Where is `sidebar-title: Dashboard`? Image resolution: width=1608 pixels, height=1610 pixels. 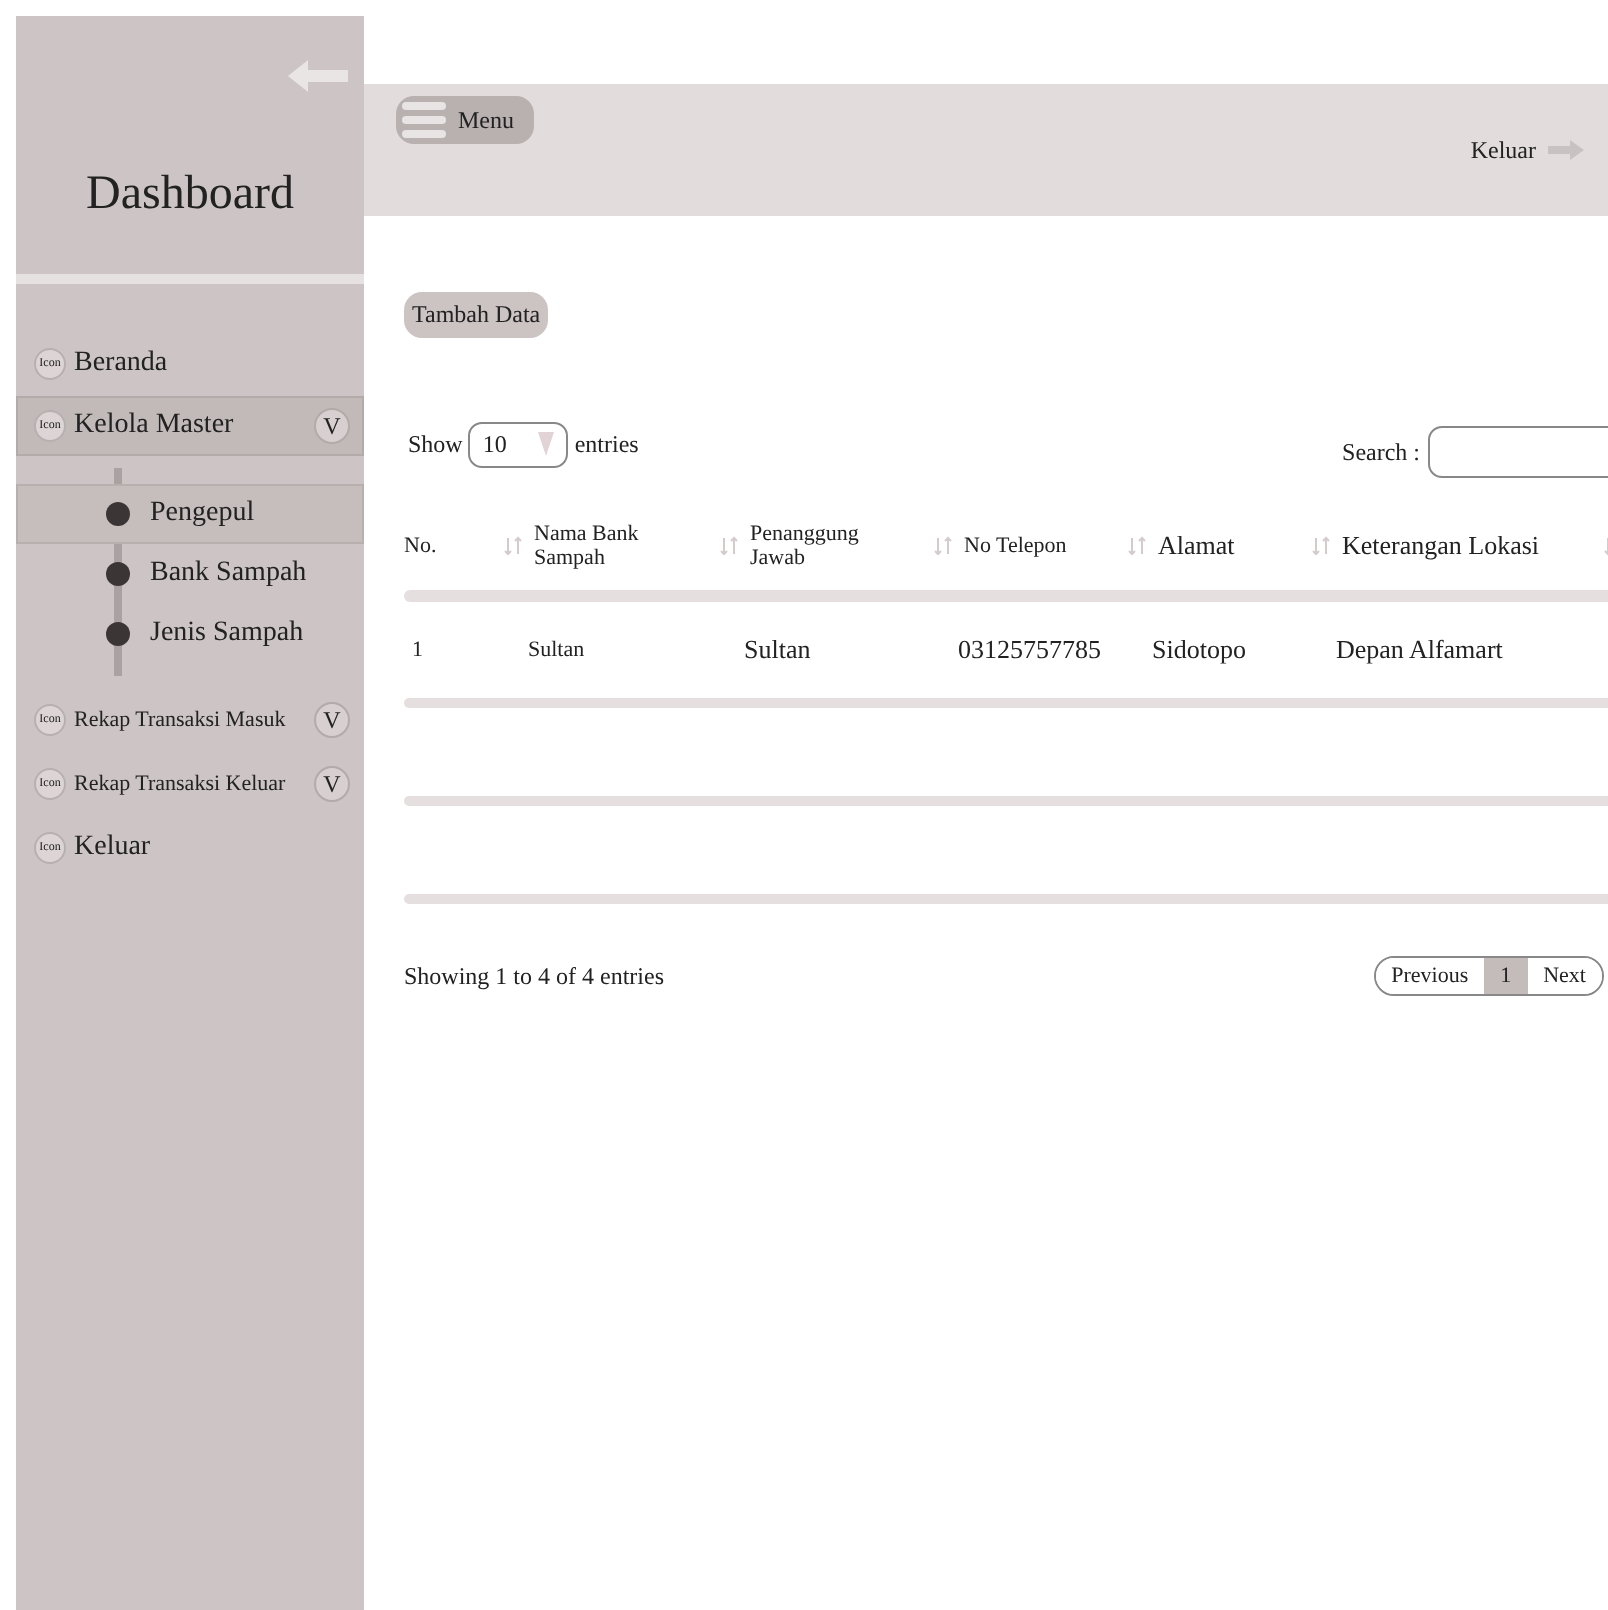 sidebar-title: Dashboard is located at coordinates (190, 195).